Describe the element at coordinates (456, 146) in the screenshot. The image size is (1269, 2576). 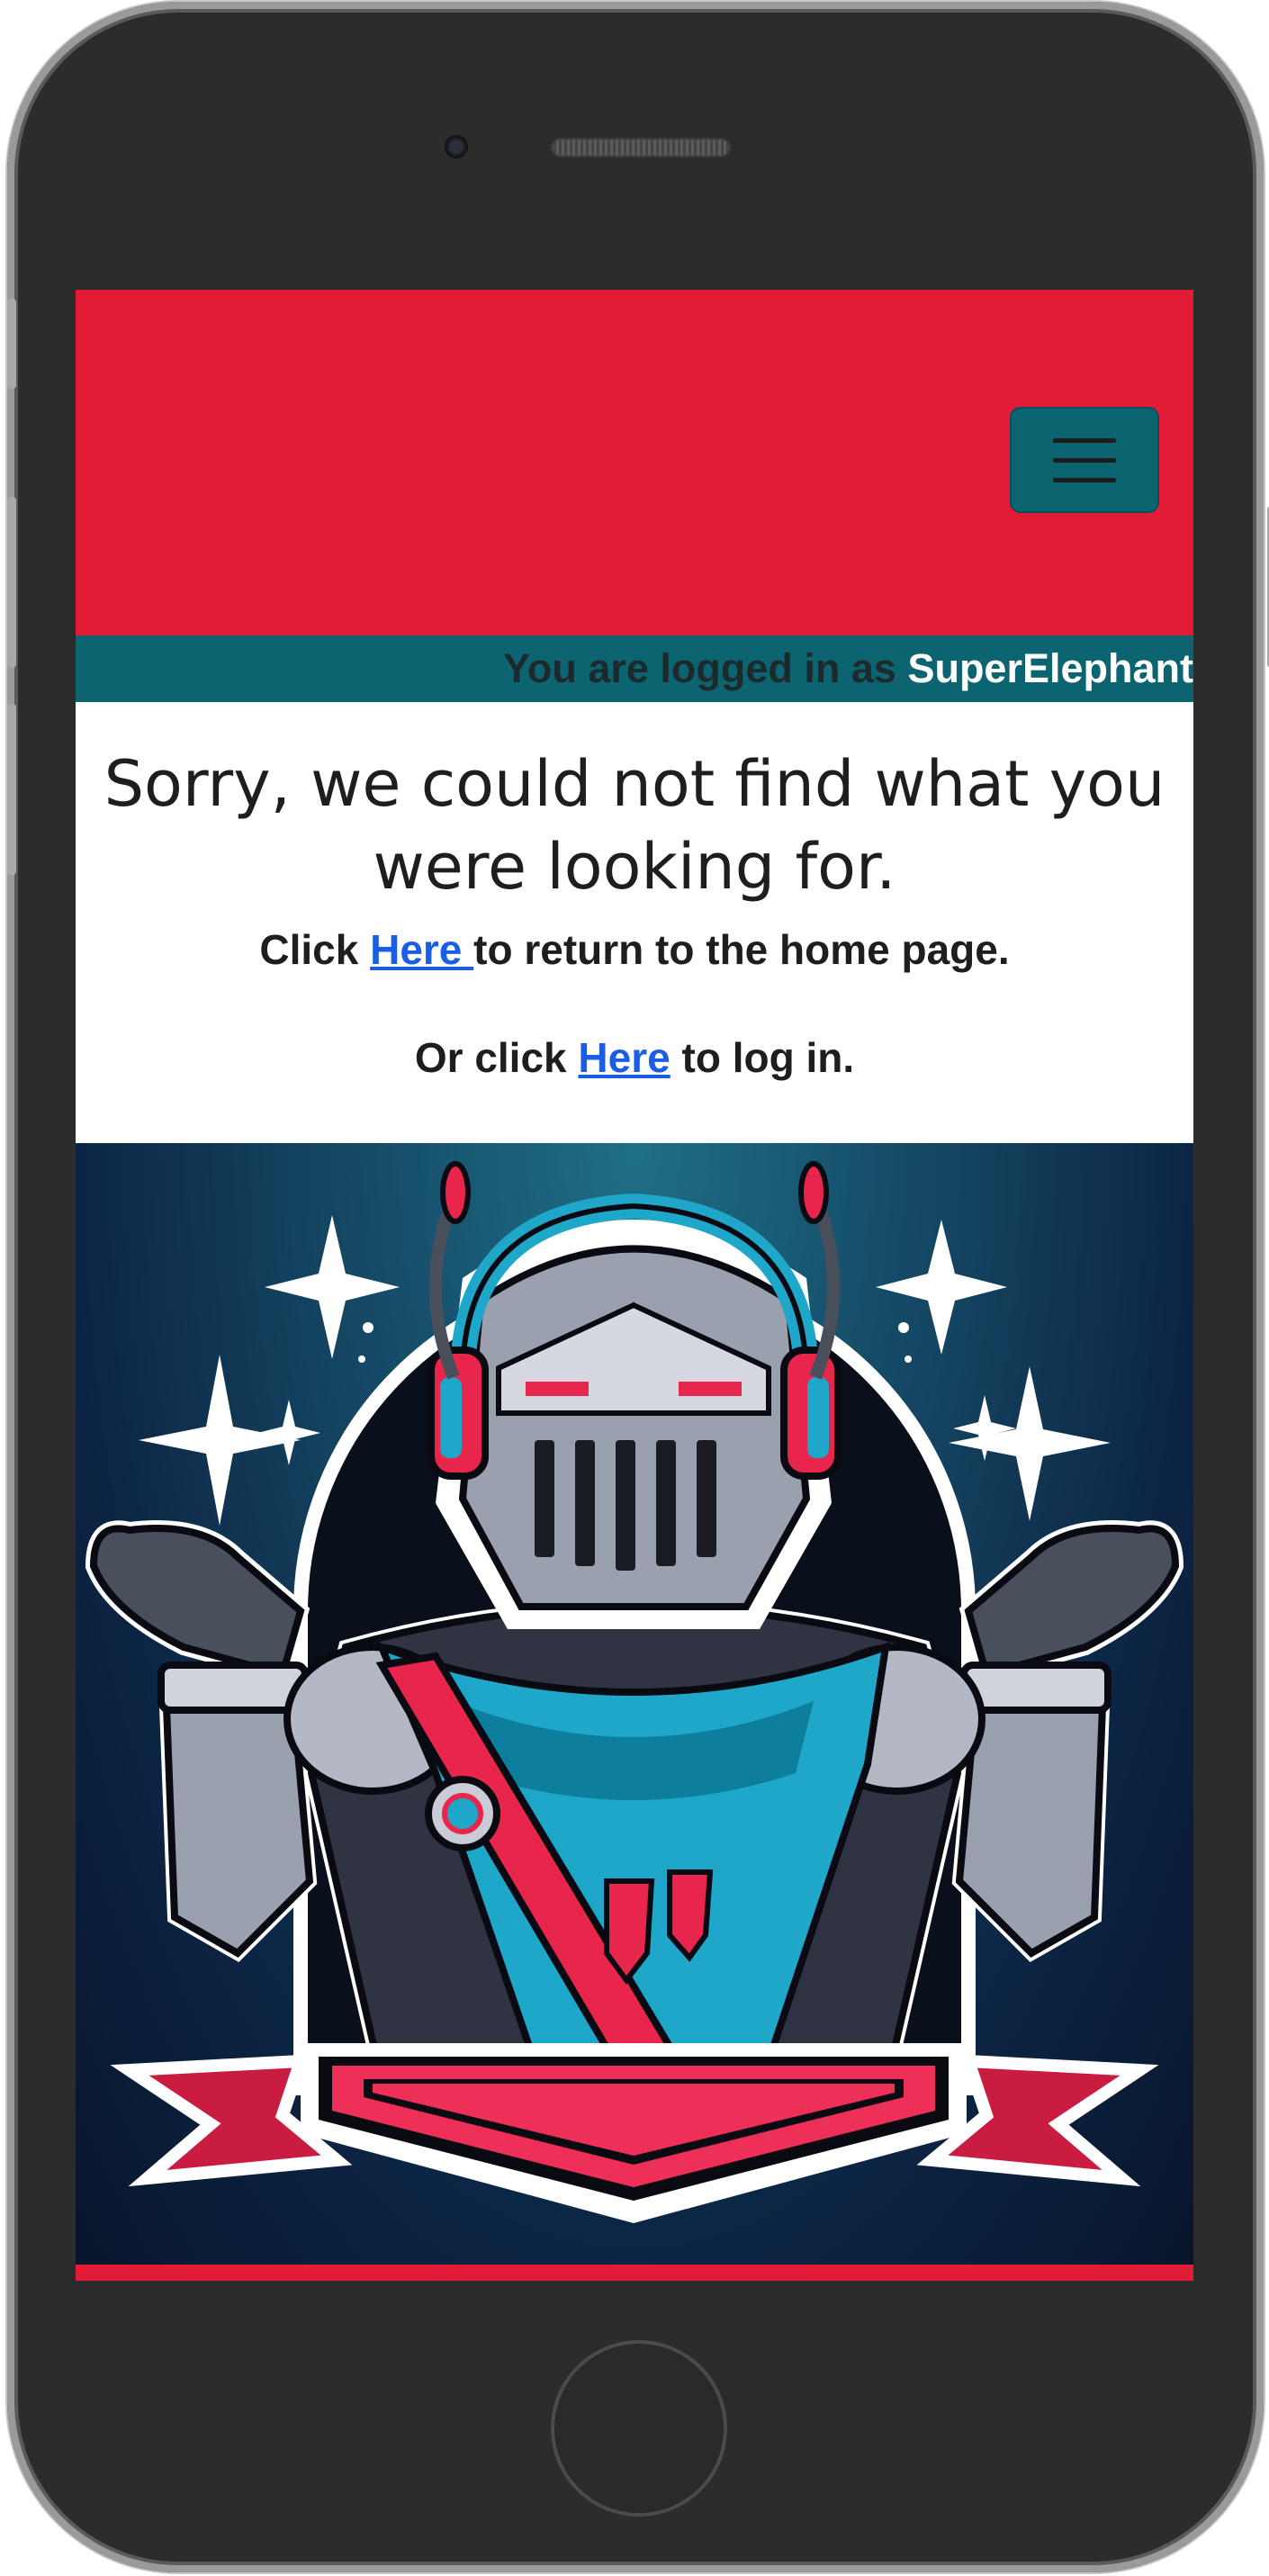
I see `front-camera` at that location.